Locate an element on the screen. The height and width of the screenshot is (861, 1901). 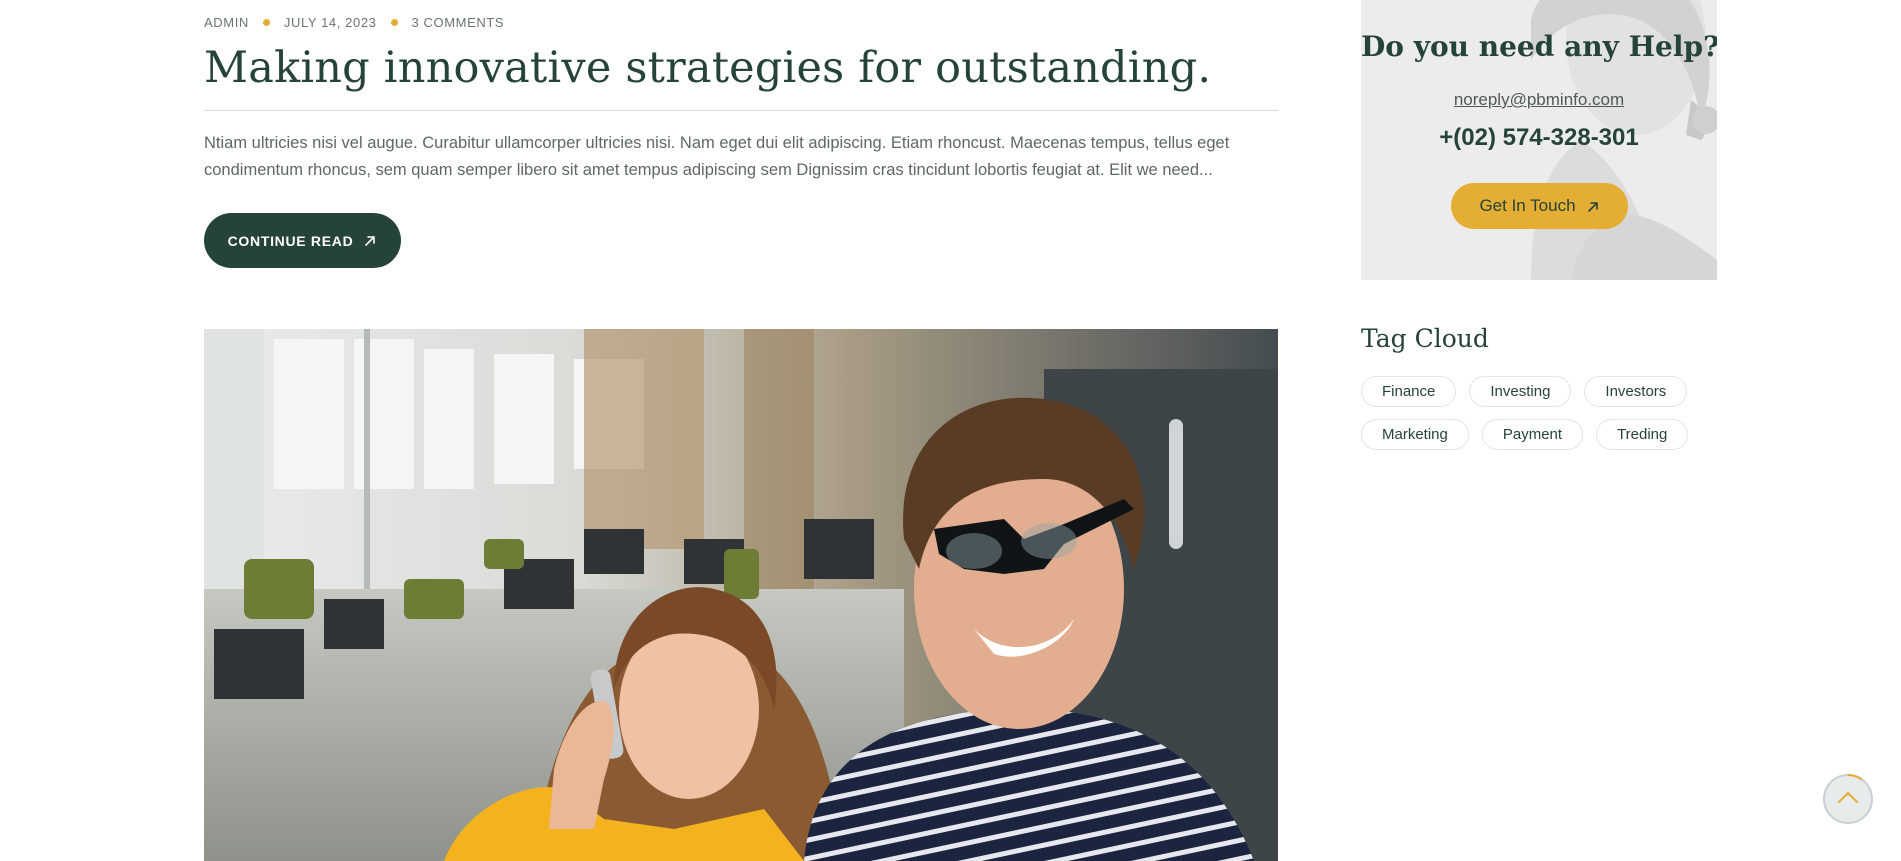
tag-investing: Investing is located at coordinates (1520, 391).